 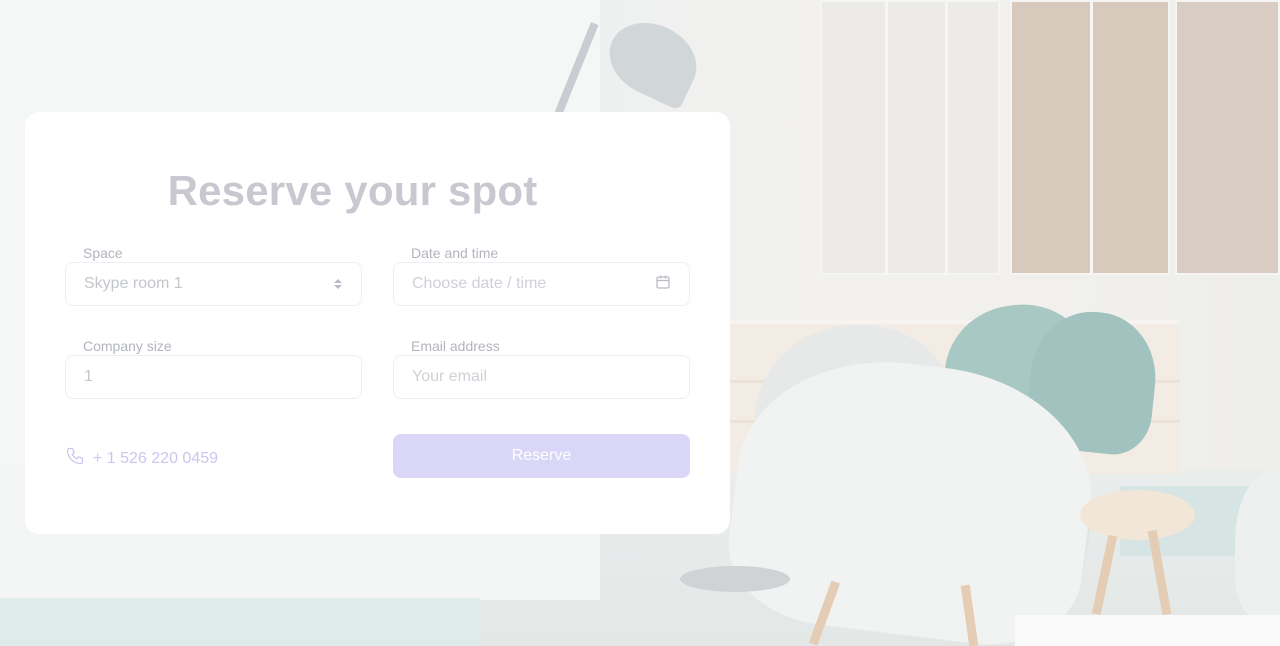 I want to click on datetime-placeholder: Choose date / time, so click(x=479, y=283).